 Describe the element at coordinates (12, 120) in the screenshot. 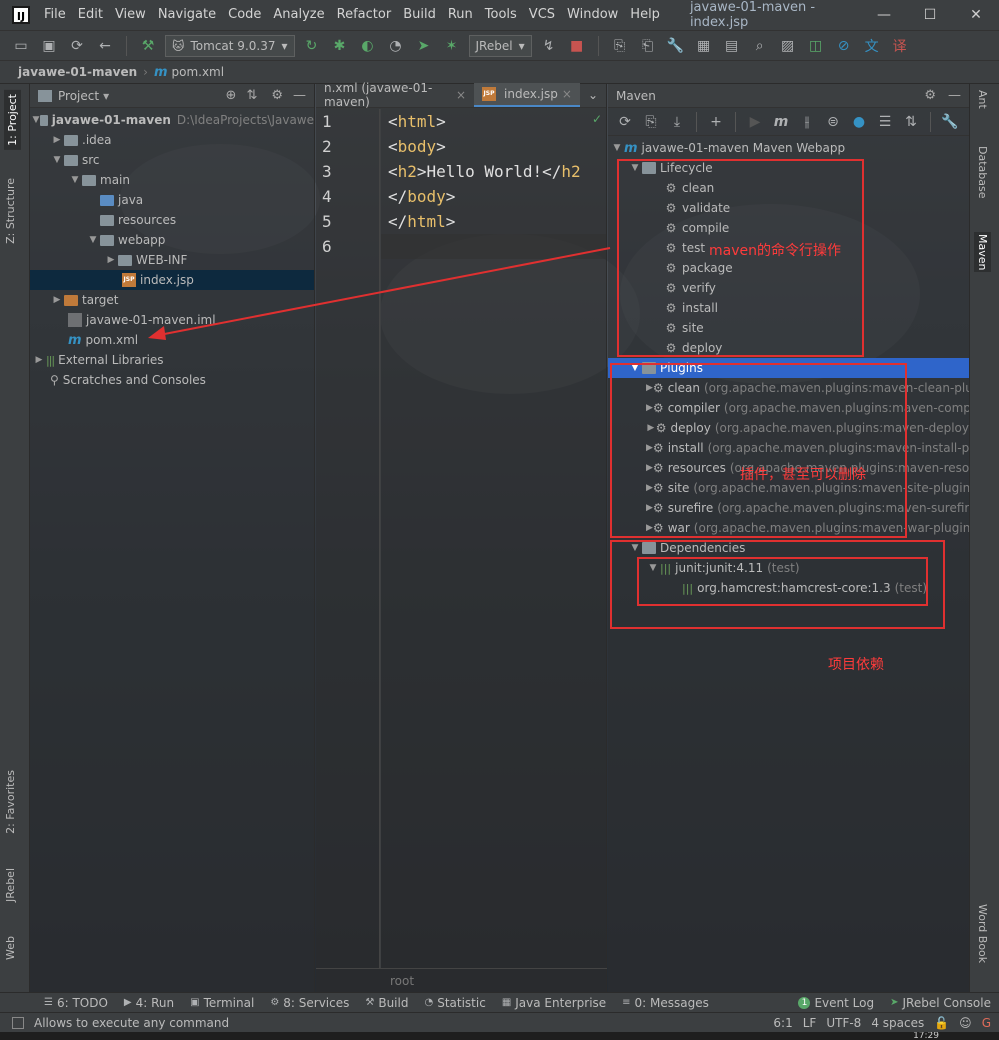

I see `tab-project: 1: Project` at that location.